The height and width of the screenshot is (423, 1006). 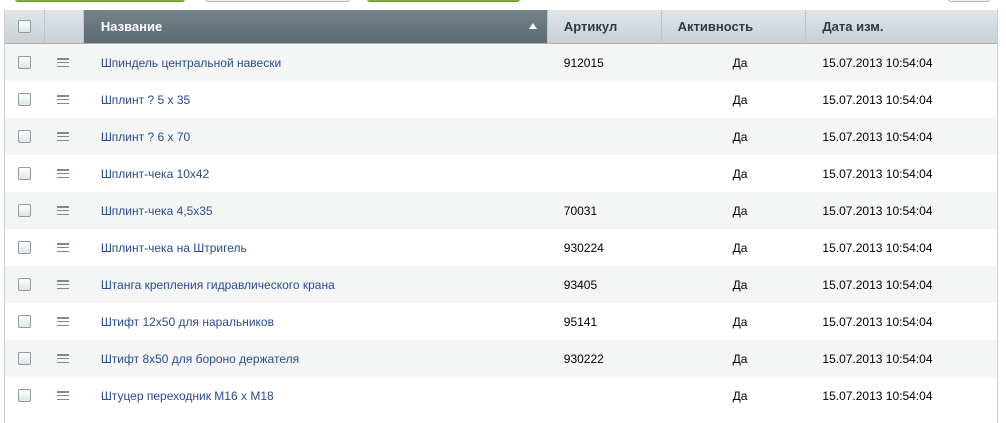 What do you see at coordinates (155, 174) in the screenshot?
I see `product-name-link: Шплинт-чека 10х42` at bounding box center [155, 174].